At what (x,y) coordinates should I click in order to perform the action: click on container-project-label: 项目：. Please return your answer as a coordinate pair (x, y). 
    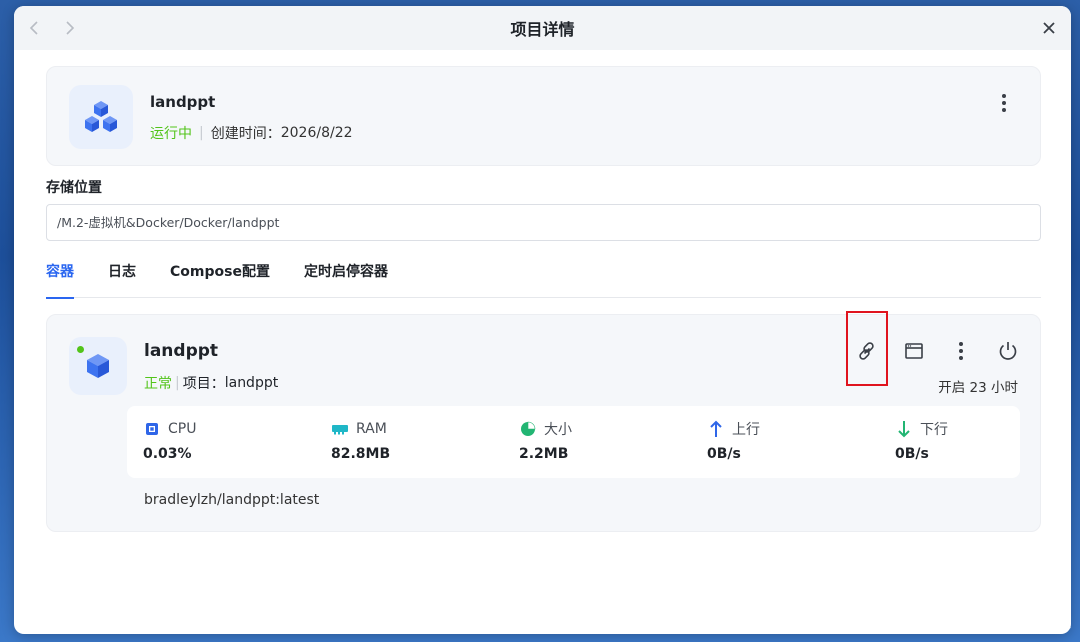
    Looking at the image, I should click on (203, 384).